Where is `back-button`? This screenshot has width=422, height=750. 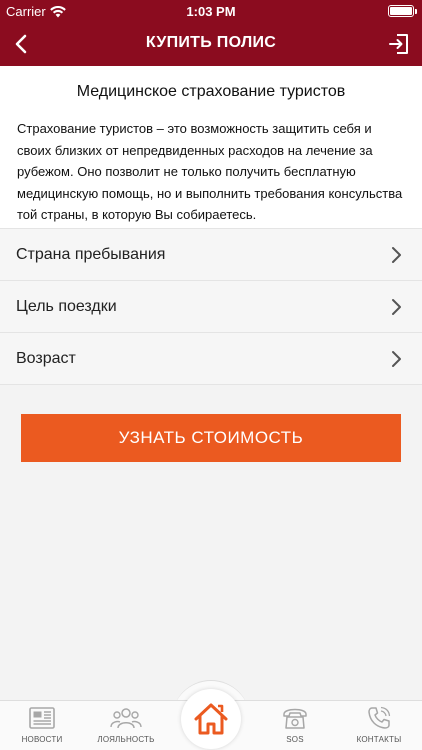
back-button is located at coordinates (21, 44).